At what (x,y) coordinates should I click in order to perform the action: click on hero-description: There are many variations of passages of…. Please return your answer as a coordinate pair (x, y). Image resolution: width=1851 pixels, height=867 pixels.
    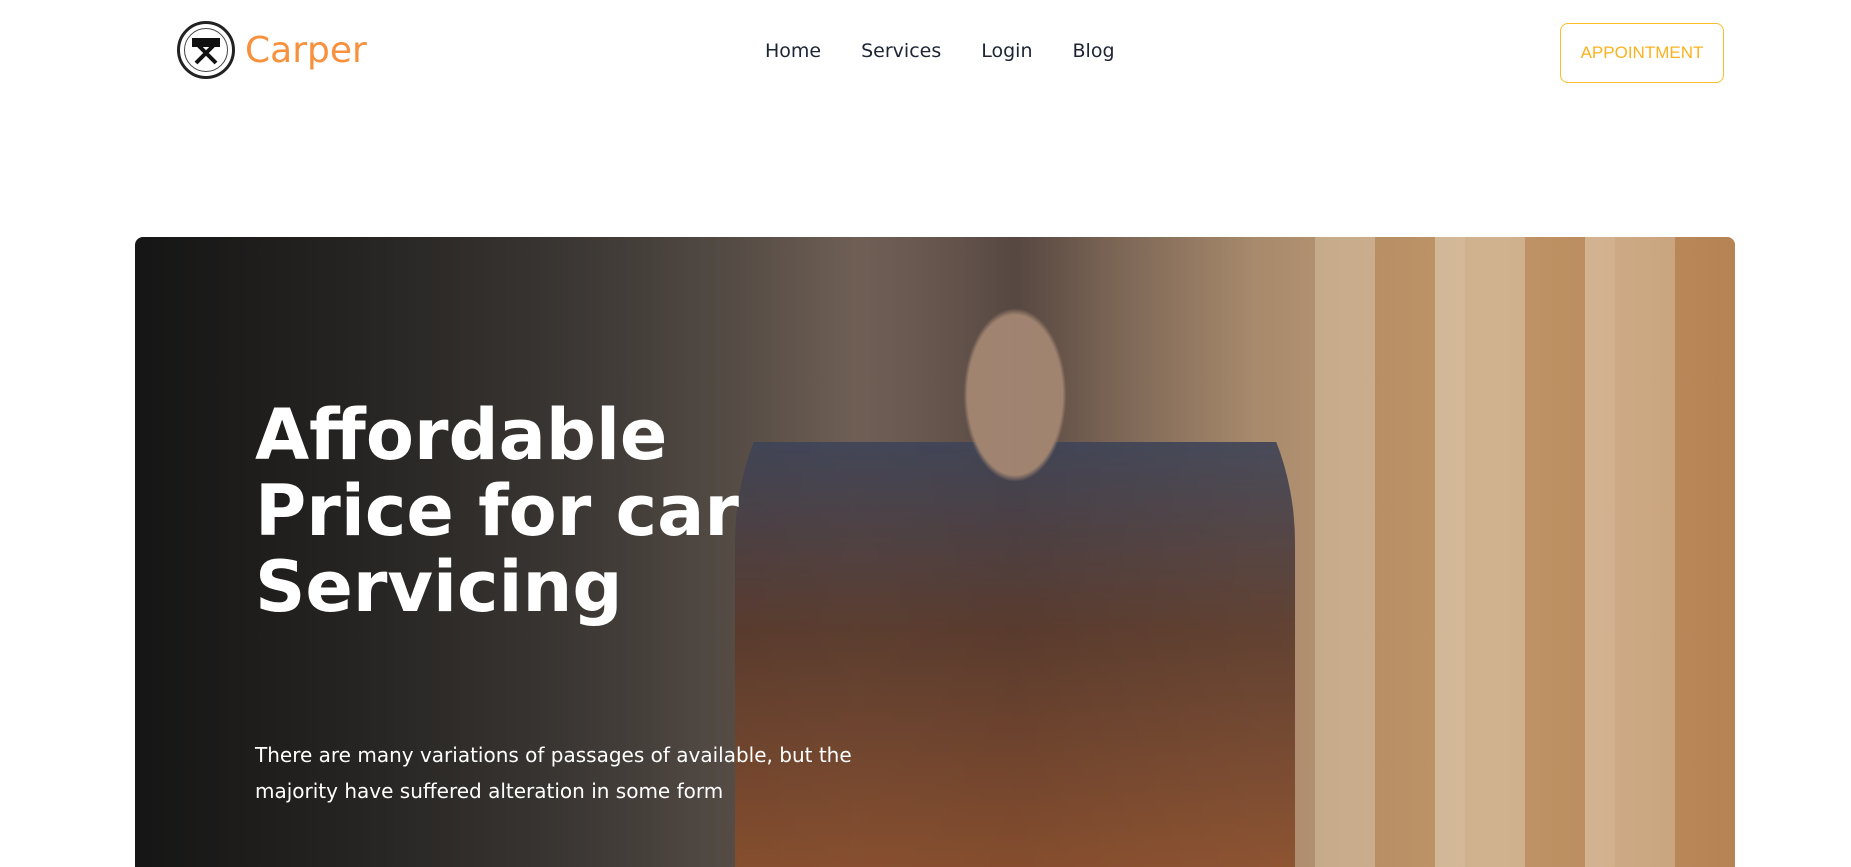
    Looking at the image, I should click on (553, 773).